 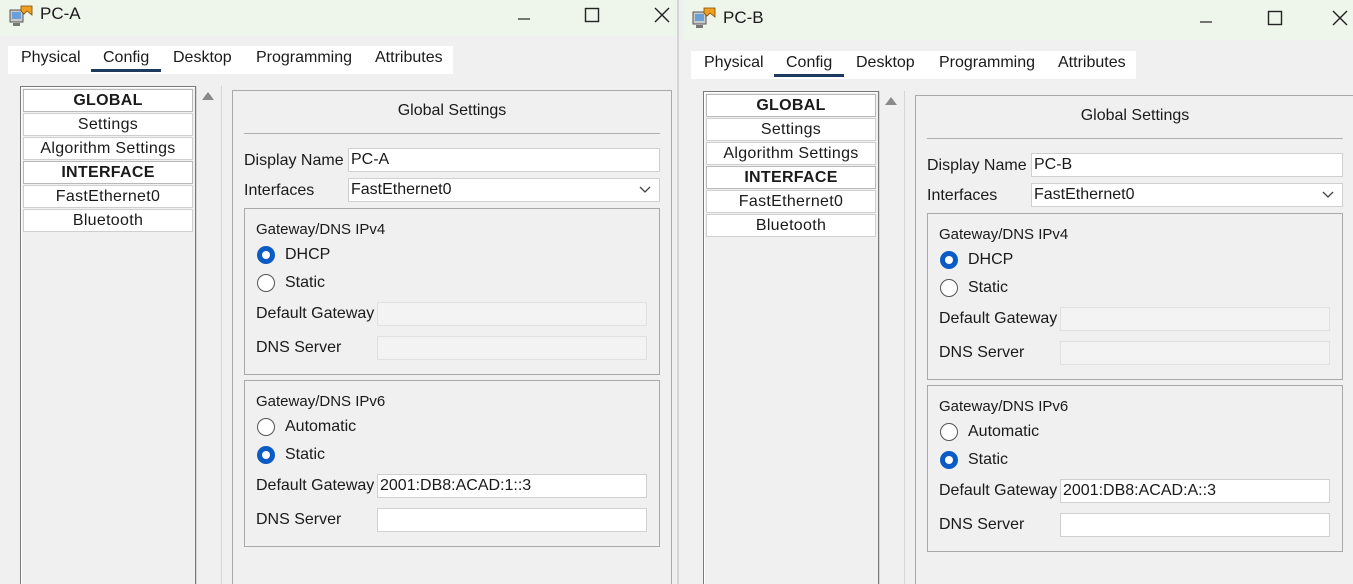 I want to click on title-bar: PC-A, so click(x=338, y=18).